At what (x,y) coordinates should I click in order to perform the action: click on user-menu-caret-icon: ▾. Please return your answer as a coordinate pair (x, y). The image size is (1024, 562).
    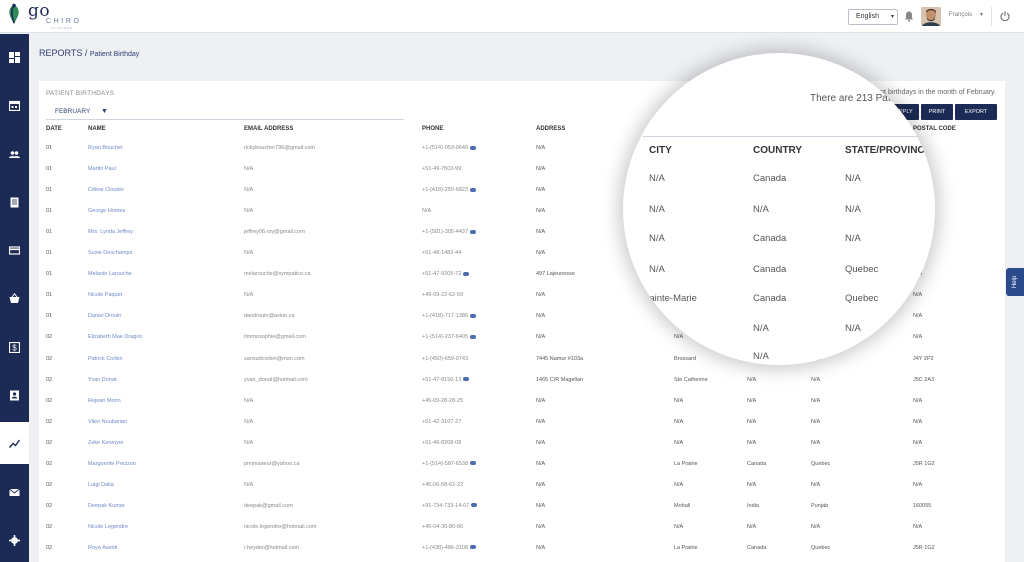
    Looking at the image, I should click on (981, 14).